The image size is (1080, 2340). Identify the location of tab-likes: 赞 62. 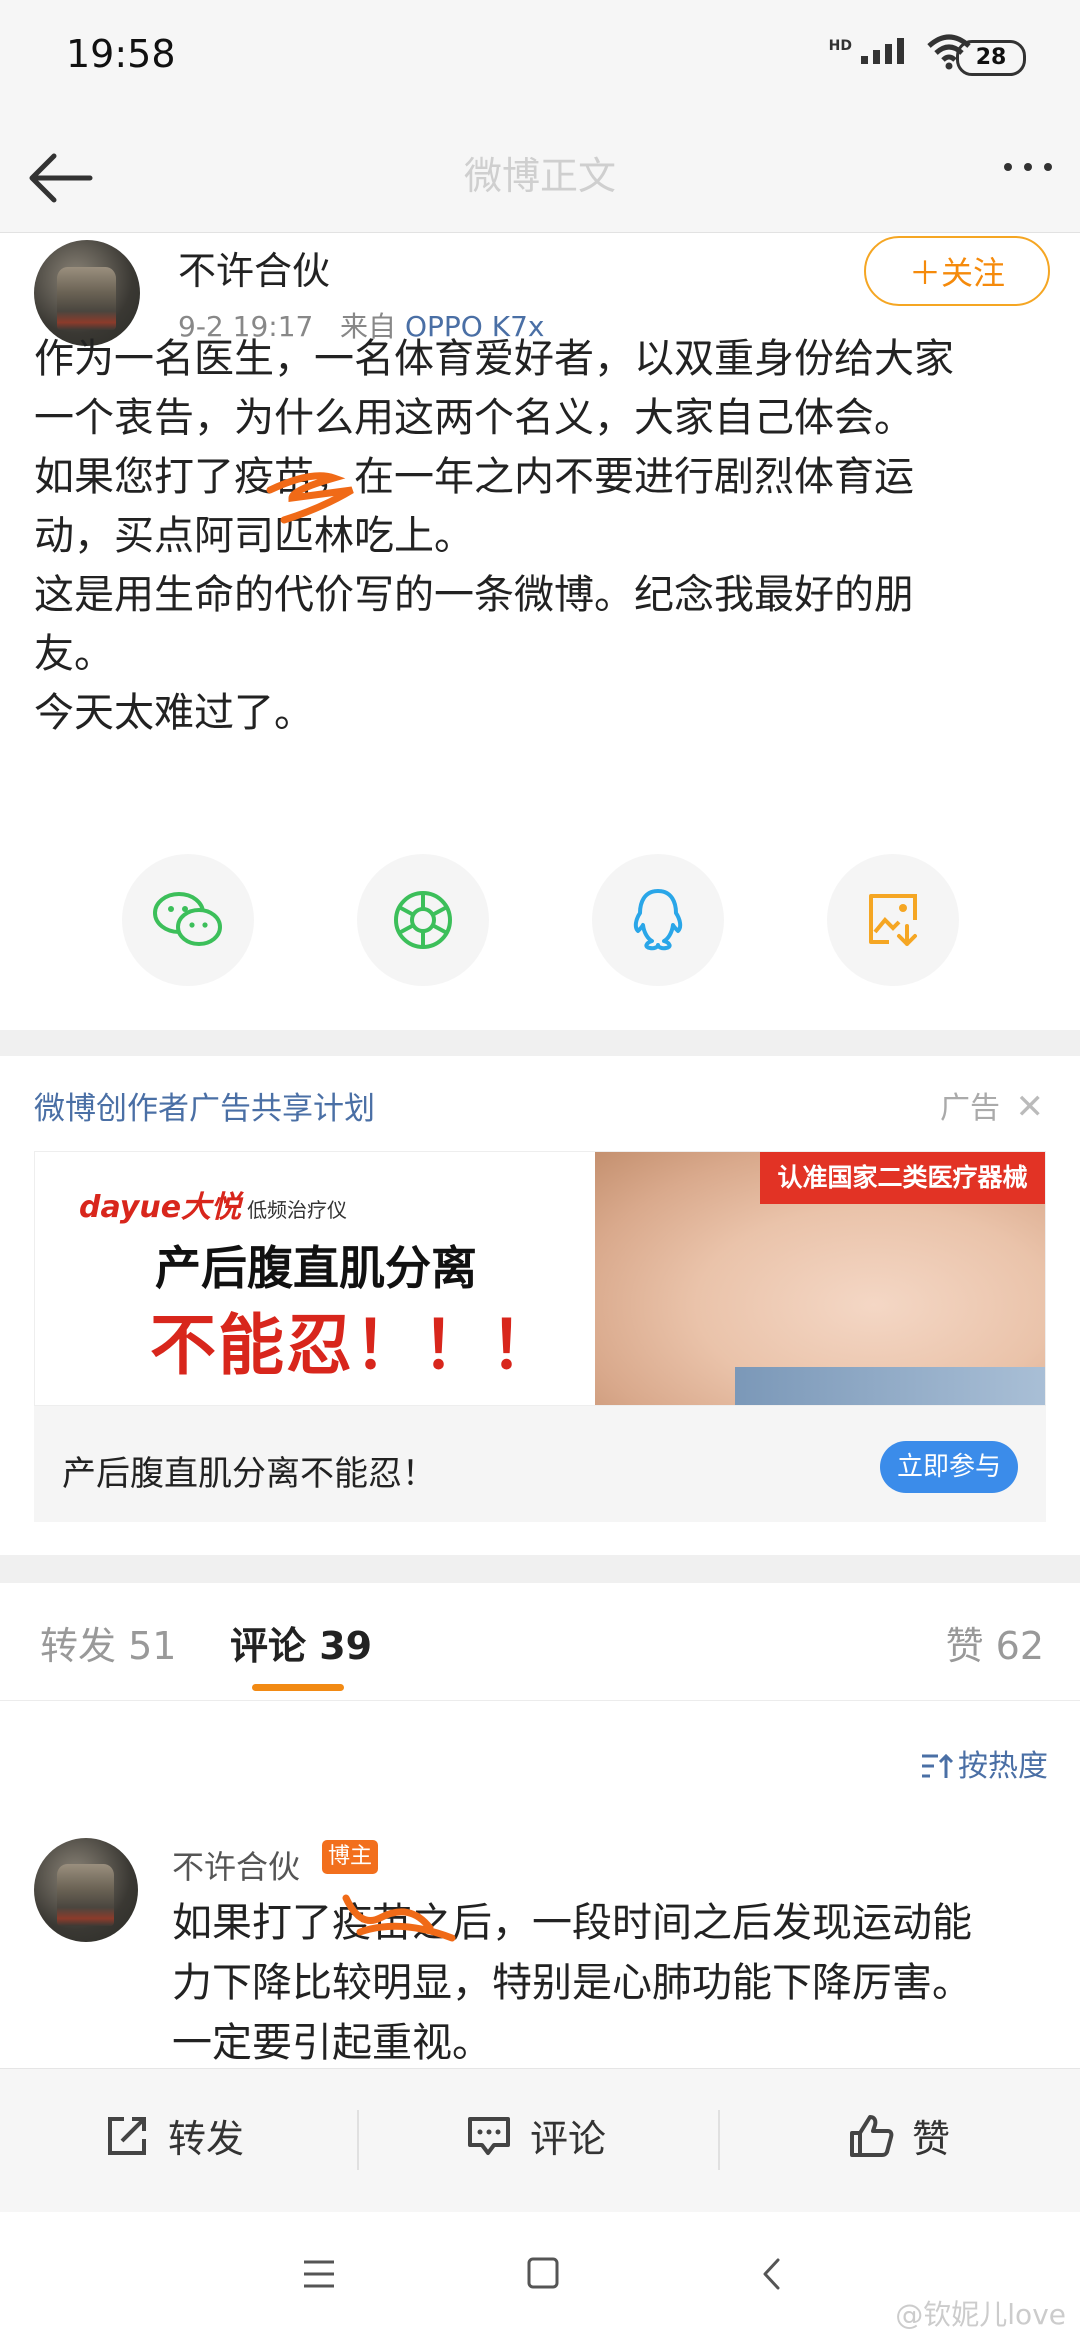
(995, 1642).